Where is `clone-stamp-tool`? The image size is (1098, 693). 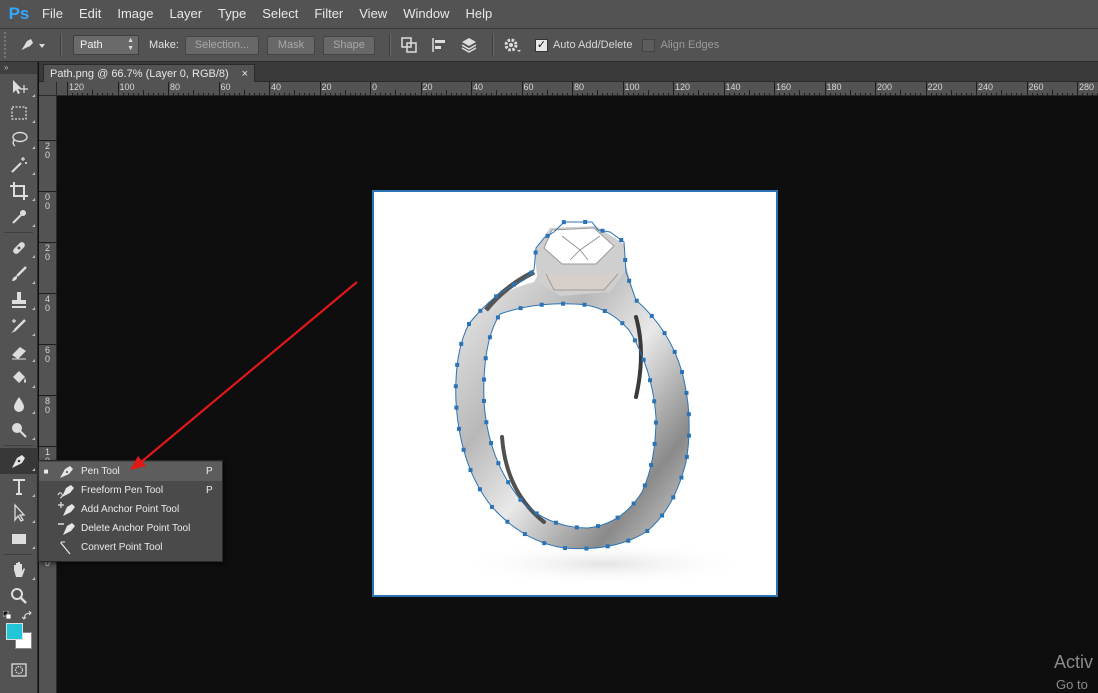 clone-stamp-tool is located at coordinates (19, 300).